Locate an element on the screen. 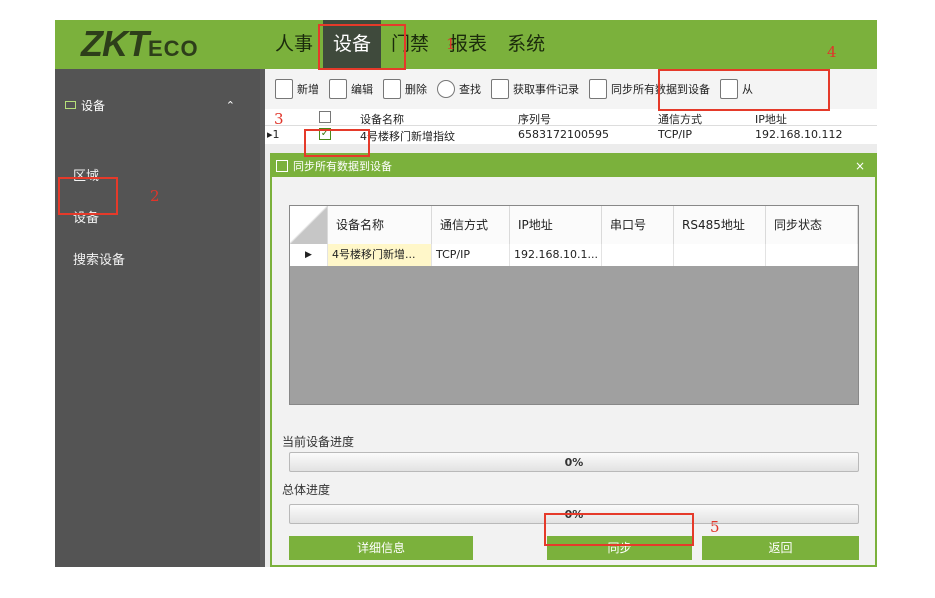  delete-button: 删除 is located at coordinates (405, 89).